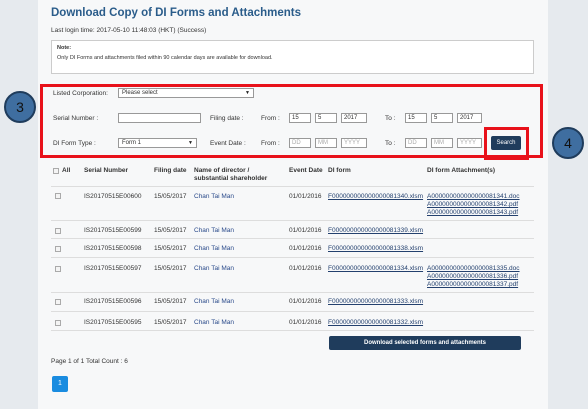  Describe the element at coordinates (472, 284) in the screenshot. I see `attachment-link: A000000000000000081337.pdf` at that location.